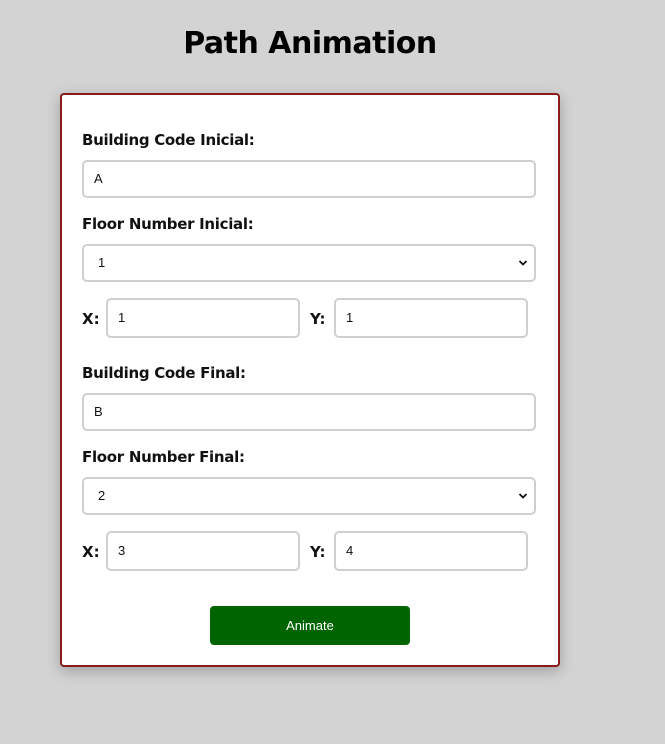 The image size is (665, 744). What do you see at coordinates (164, 373) in the screenshot?
I see `building-code-final-label: Building Code Final:` at bounding box center [164, 373].